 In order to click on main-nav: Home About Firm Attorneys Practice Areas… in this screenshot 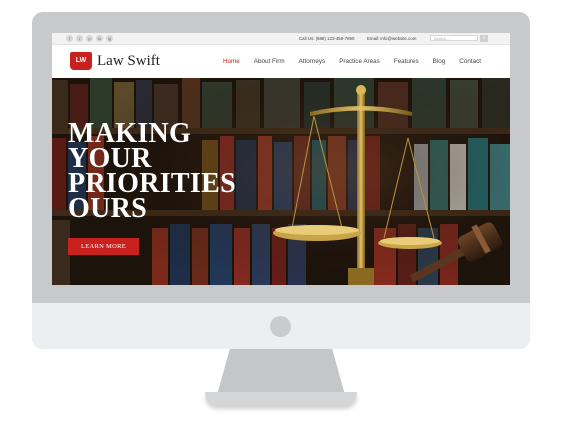, I will do `click(359, 61)`.